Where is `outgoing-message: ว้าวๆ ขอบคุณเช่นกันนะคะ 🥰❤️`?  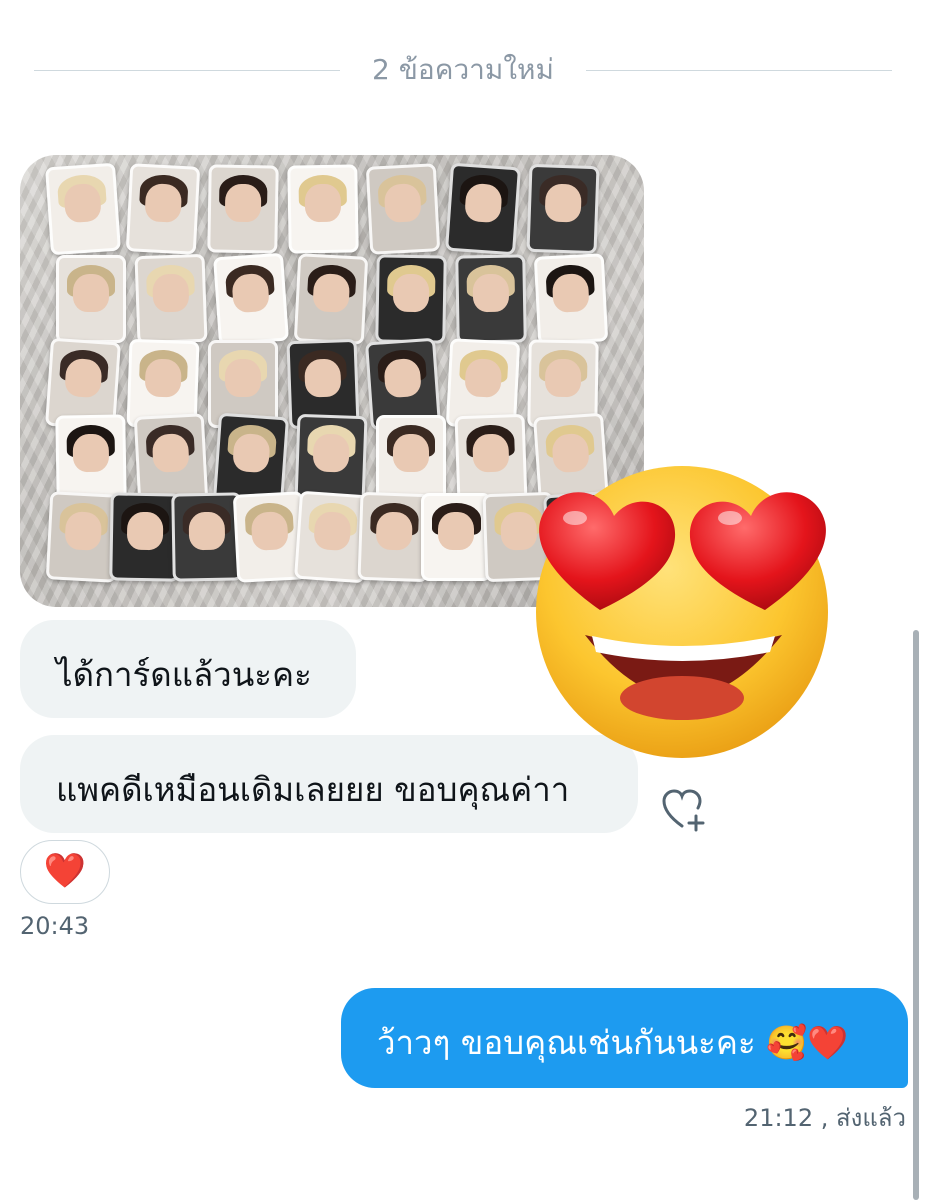
outgoing-message: ว้าวๆ ขอบคุณเช่นกันนะคะ 🥰❤️ is located at coordinates (624, 1038).